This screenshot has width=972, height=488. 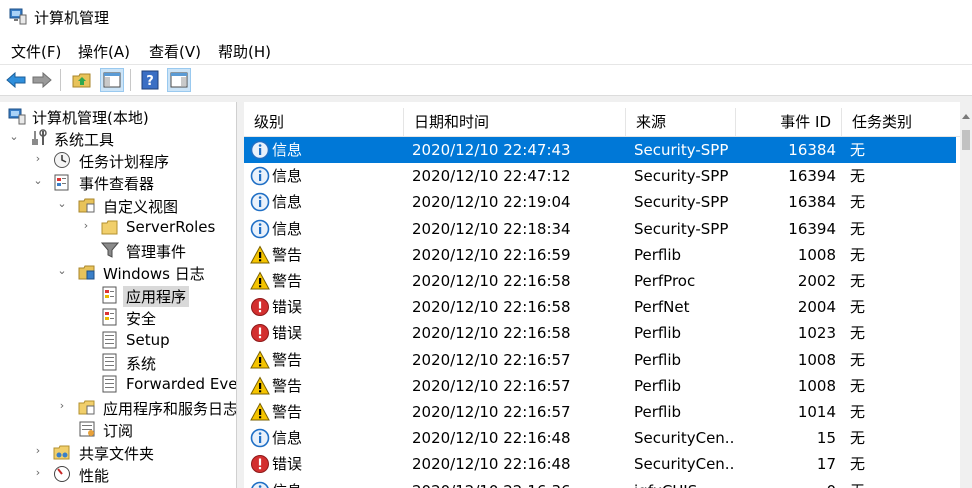 What do you see at coordinates (118, 272) in the screenshot?
I see `tree-item-windows-logs: ⌄ Windows 日志` at bounding box center [118, 272].